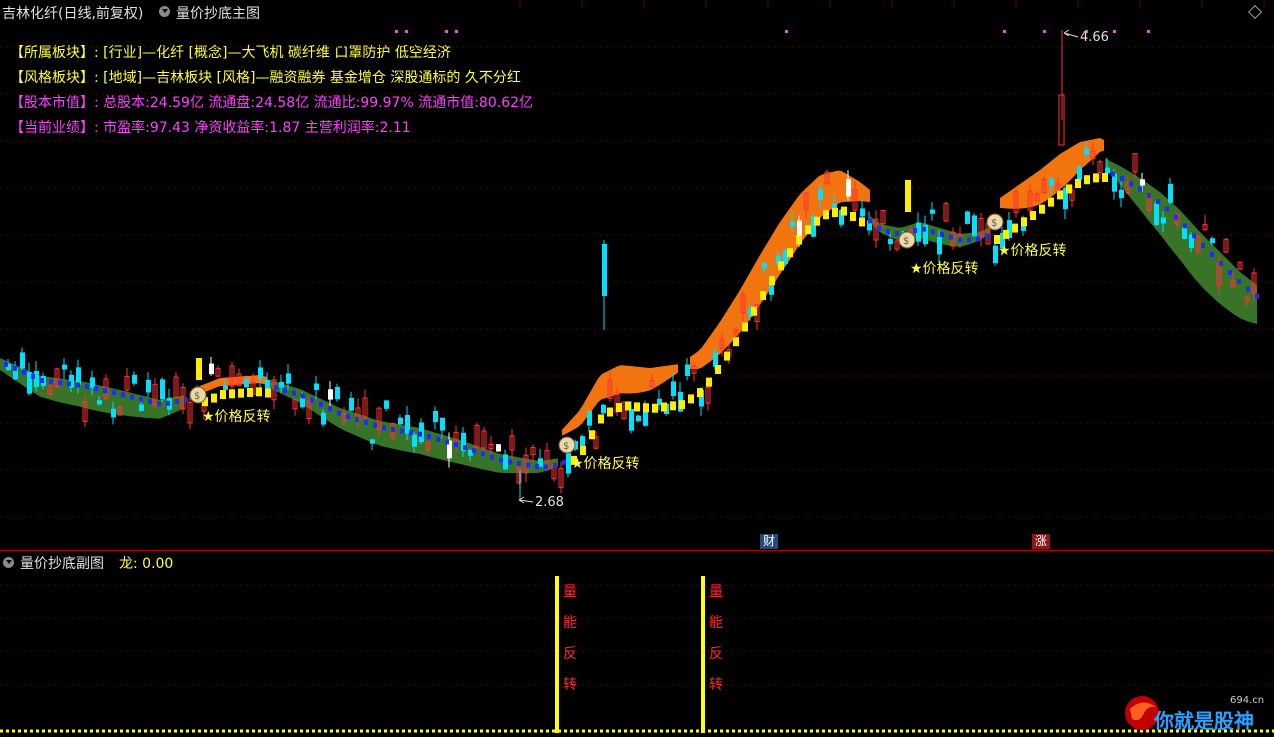 The image size is (1274, 737). What do you see at coordinates (1041, 541) in the screenshot?
I see `badge-zhang: 涨` at bounding box center [1041, 541].